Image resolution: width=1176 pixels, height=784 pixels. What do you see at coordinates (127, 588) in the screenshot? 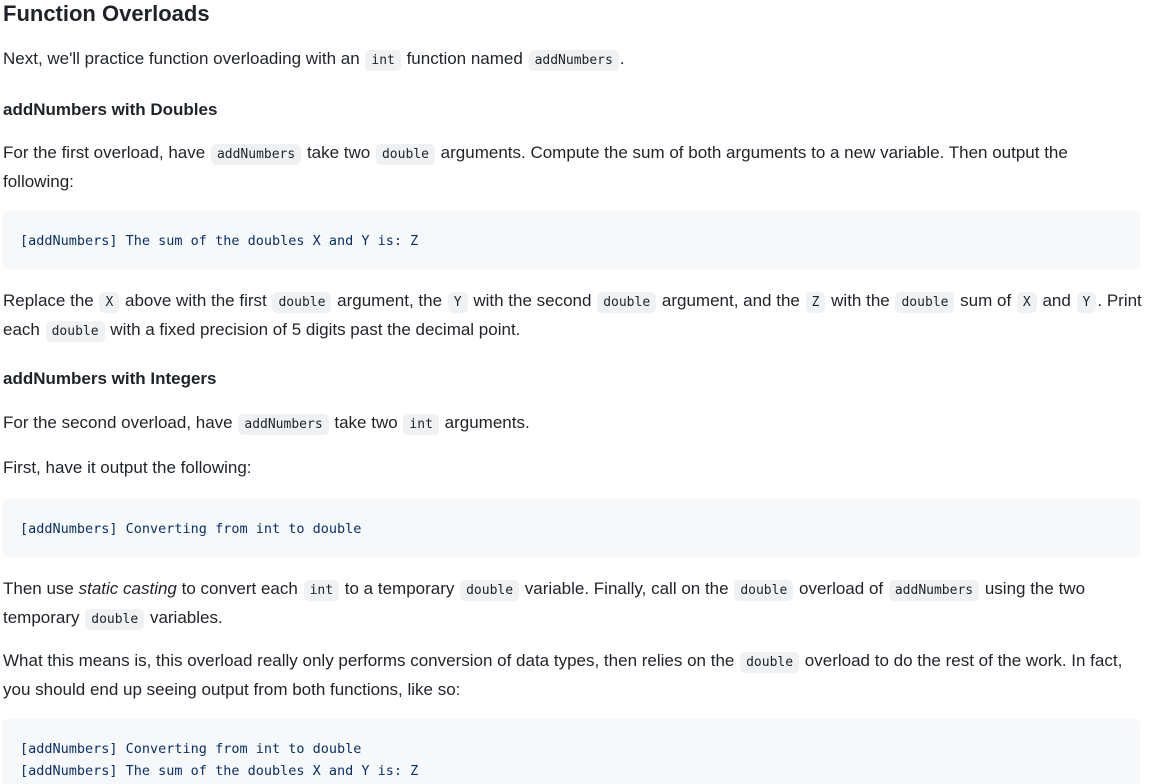
I see `emphasis-text: static casting` at bounding box center [127, 588].